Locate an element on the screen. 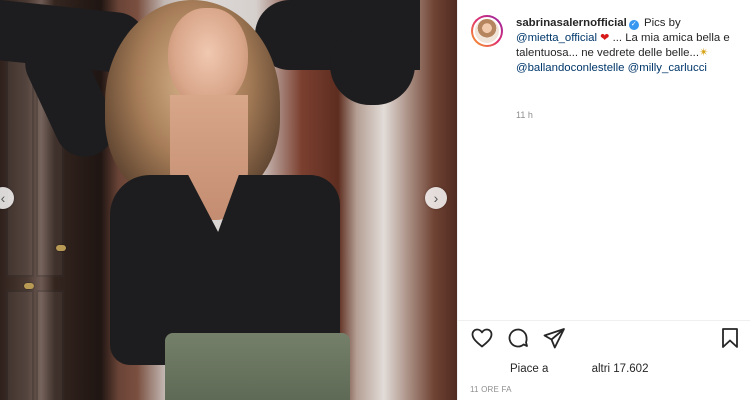 This screenshot has height=400, width=750. likes-prefix: Piace a is located at coordinates (529, 369).